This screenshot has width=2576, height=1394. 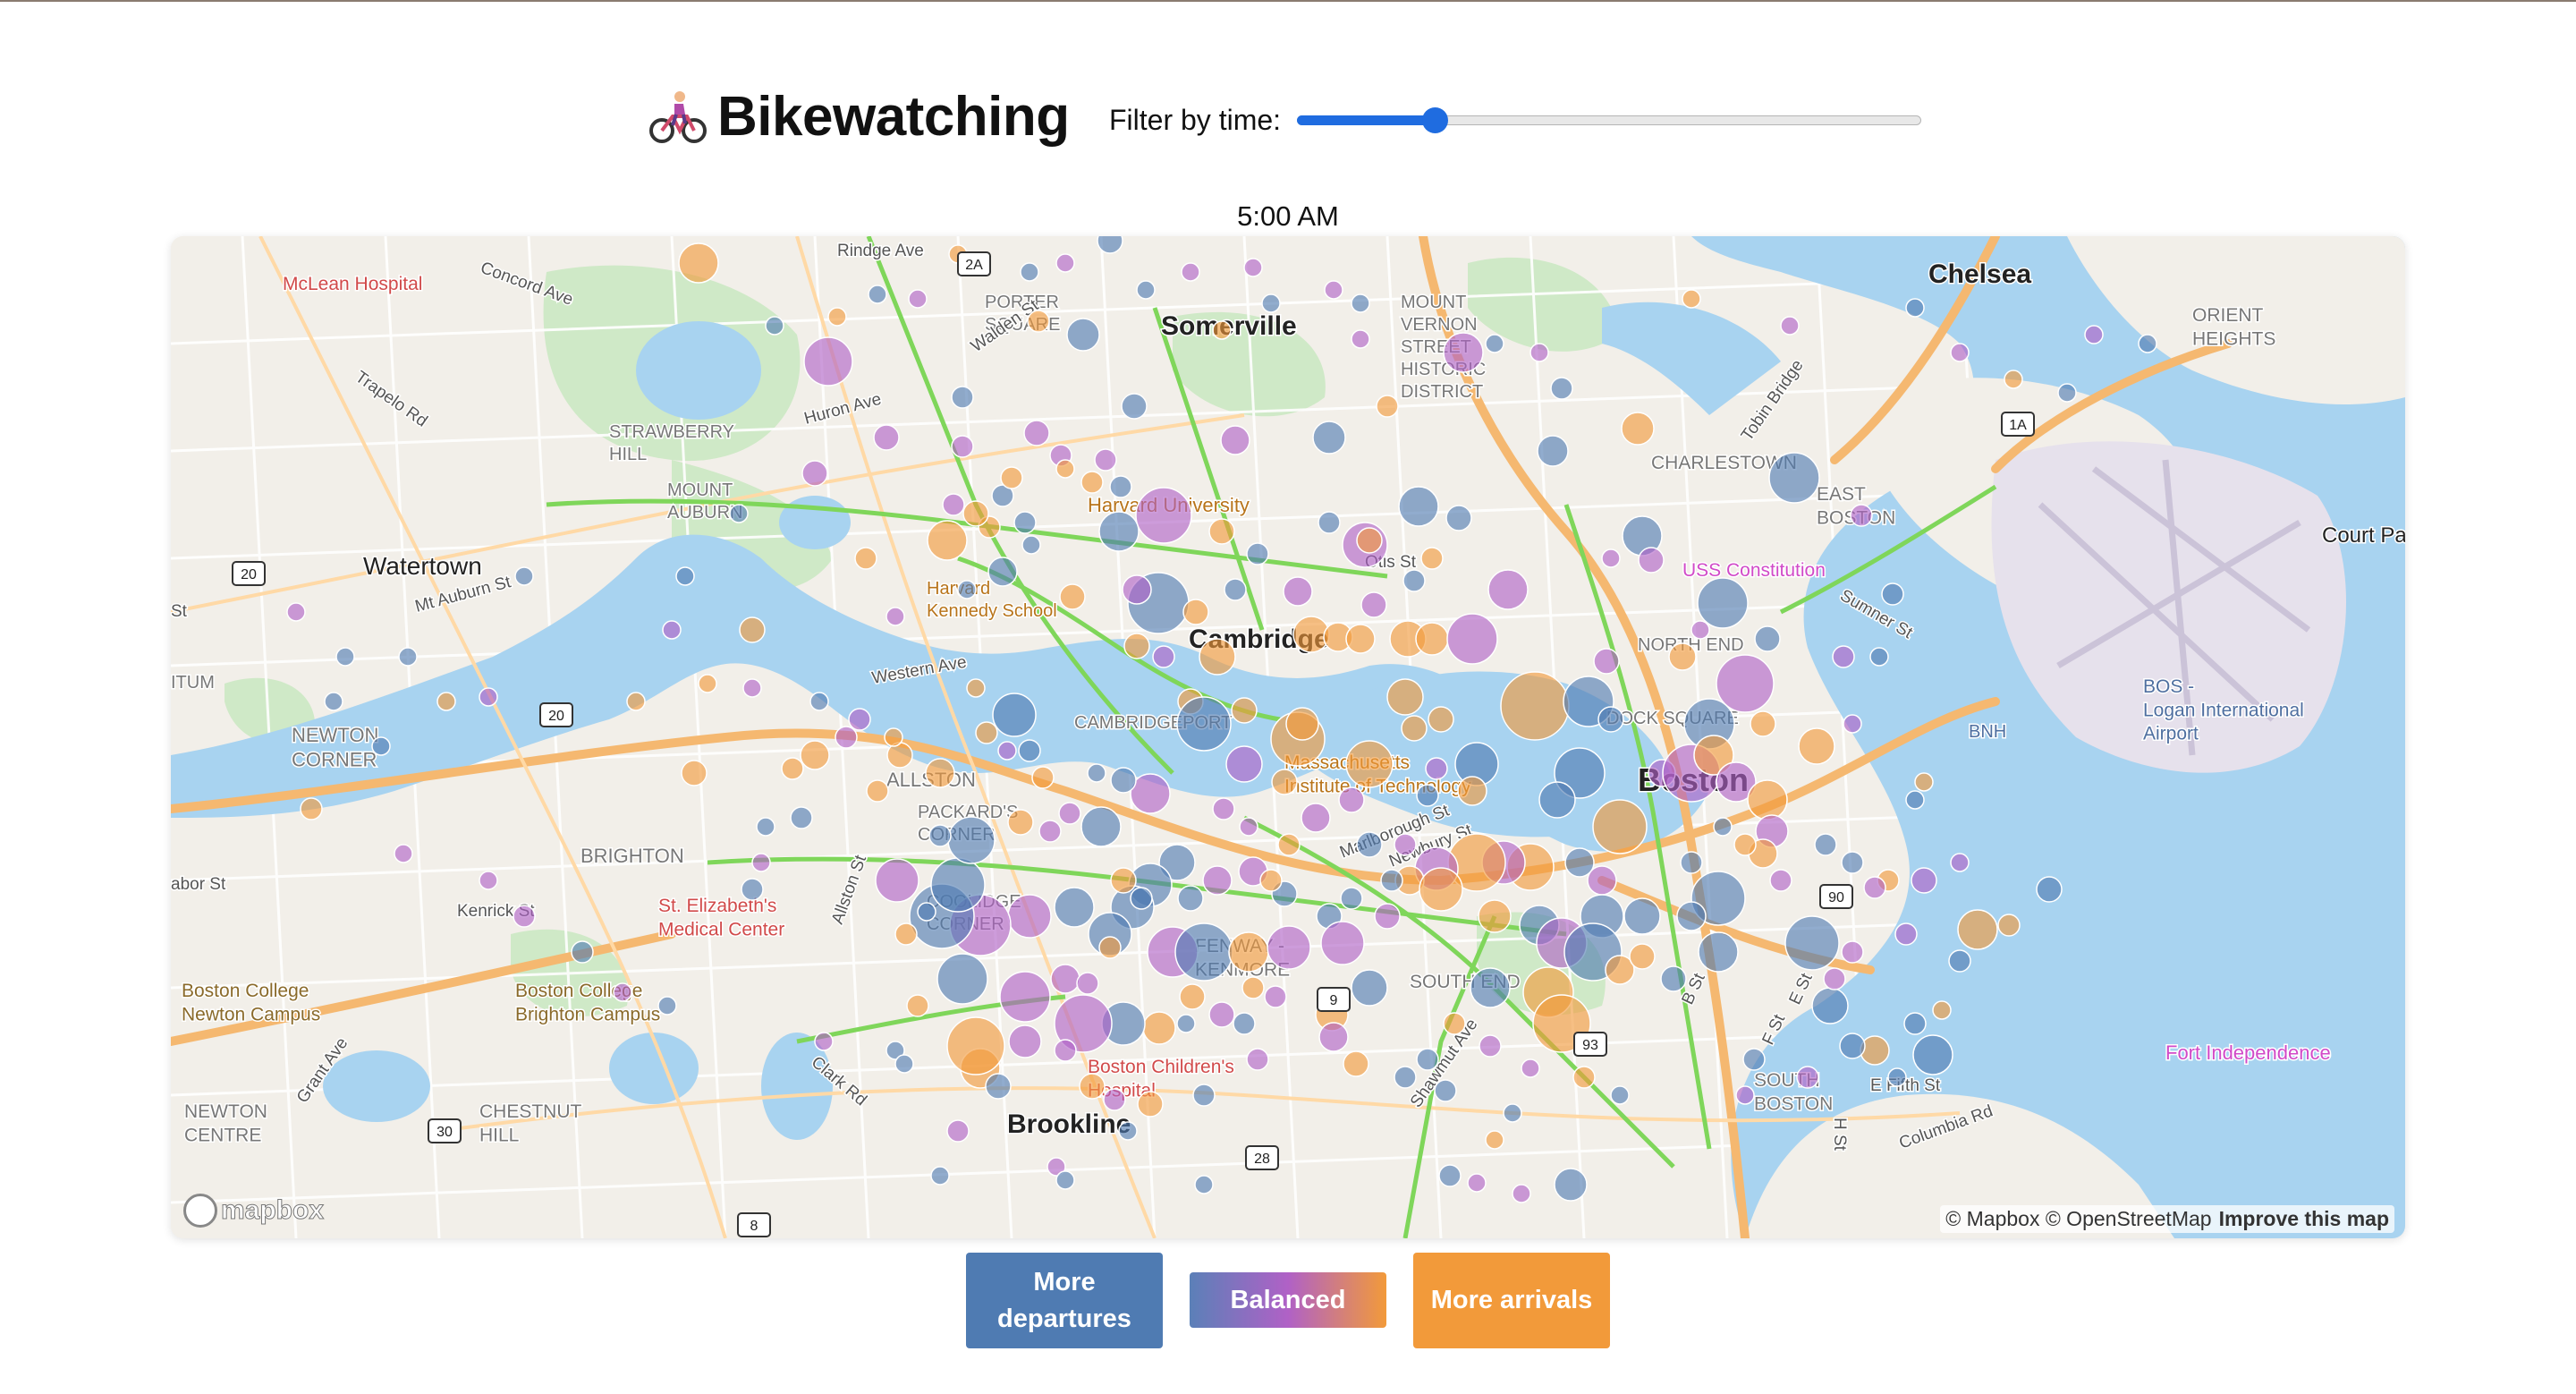 What do you see at coordinates (1434, 120) in the screenshot?
I see `slider-thumb` at bounding box center [1434, 120].